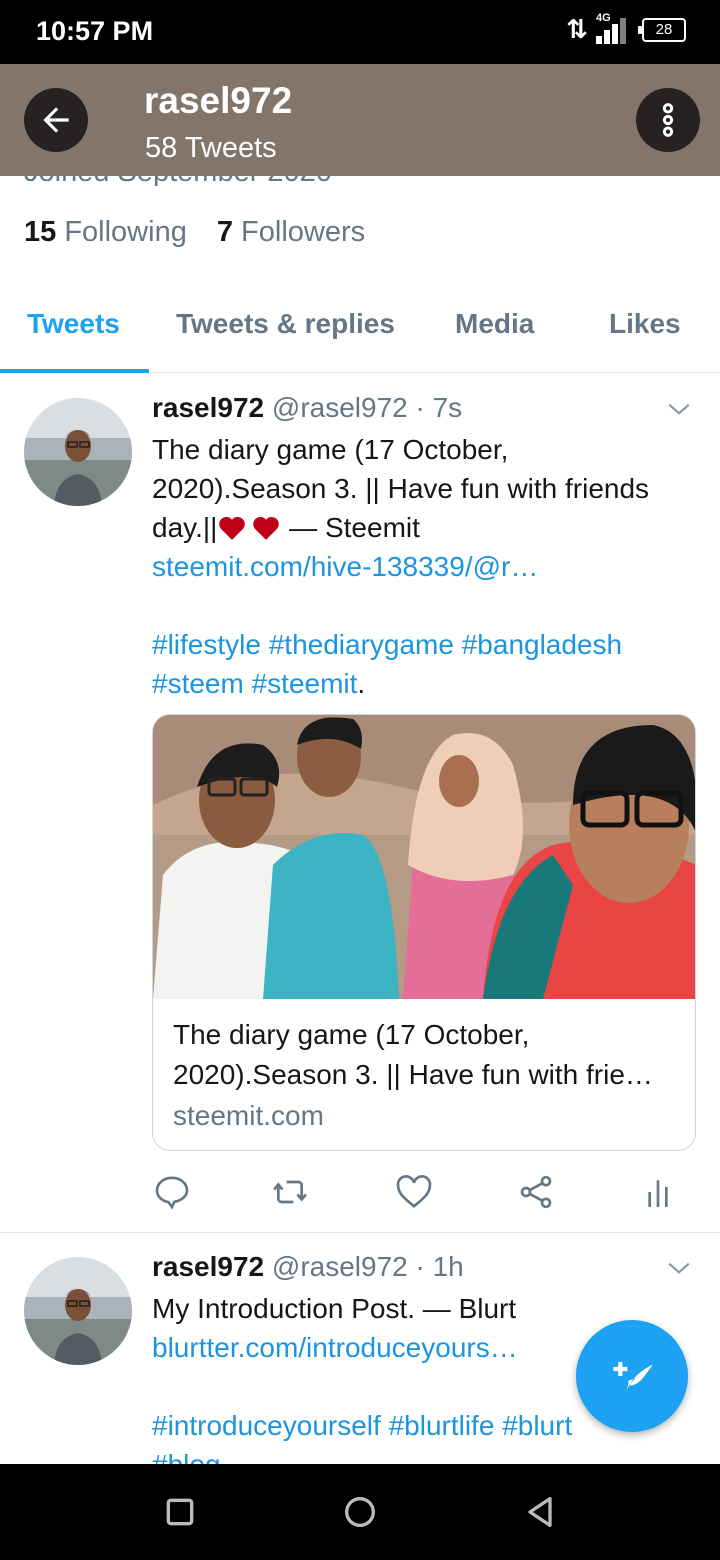 The width and height of the screenshot is (720, 1560). Describe the element at coordinates (360, 32) in the screenshot. I see `status-bar: 10:57 PM ⇅ 4G 28` at that location.